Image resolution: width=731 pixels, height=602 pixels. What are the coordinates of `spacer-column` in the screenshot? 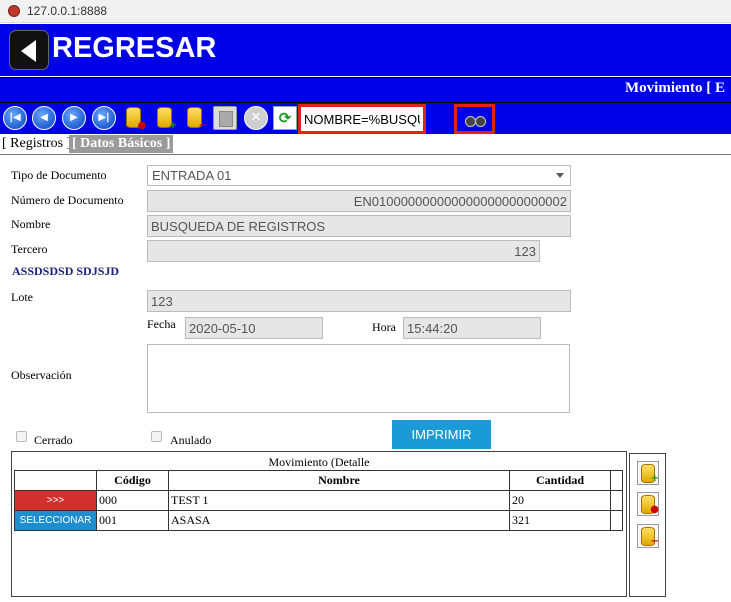 It's located at (616, 480).